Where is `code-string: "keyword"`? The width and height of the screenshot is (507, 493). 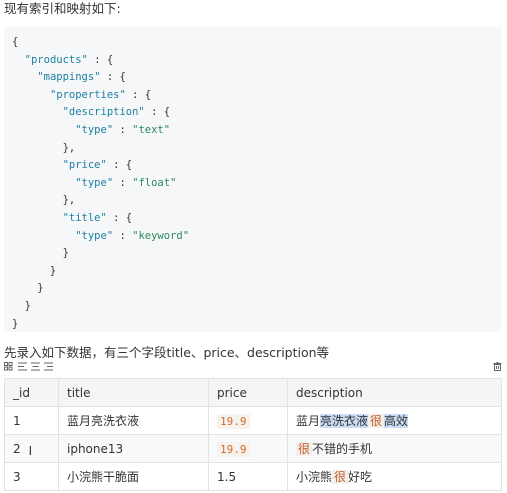
code-string: "keyword" is located at coordinates (161, 235).